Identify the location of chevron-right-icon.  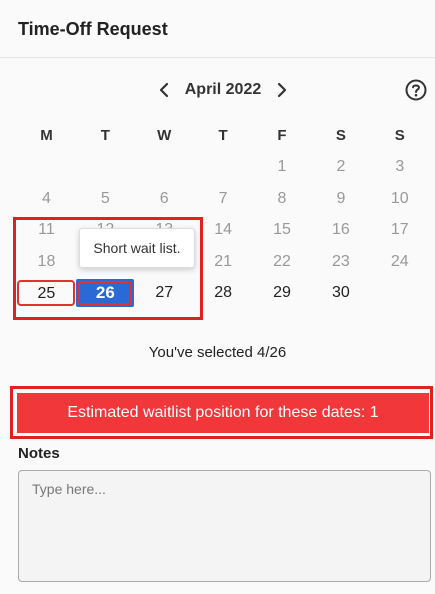
(282, 90).